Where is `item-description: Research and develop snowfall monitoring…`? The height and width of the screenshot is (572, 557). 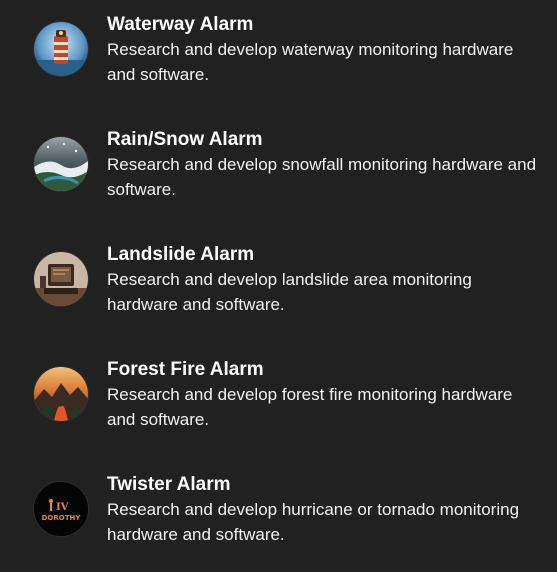
item-description: Research and develop snowfall monitoring… is located at coordinates (322, 177).